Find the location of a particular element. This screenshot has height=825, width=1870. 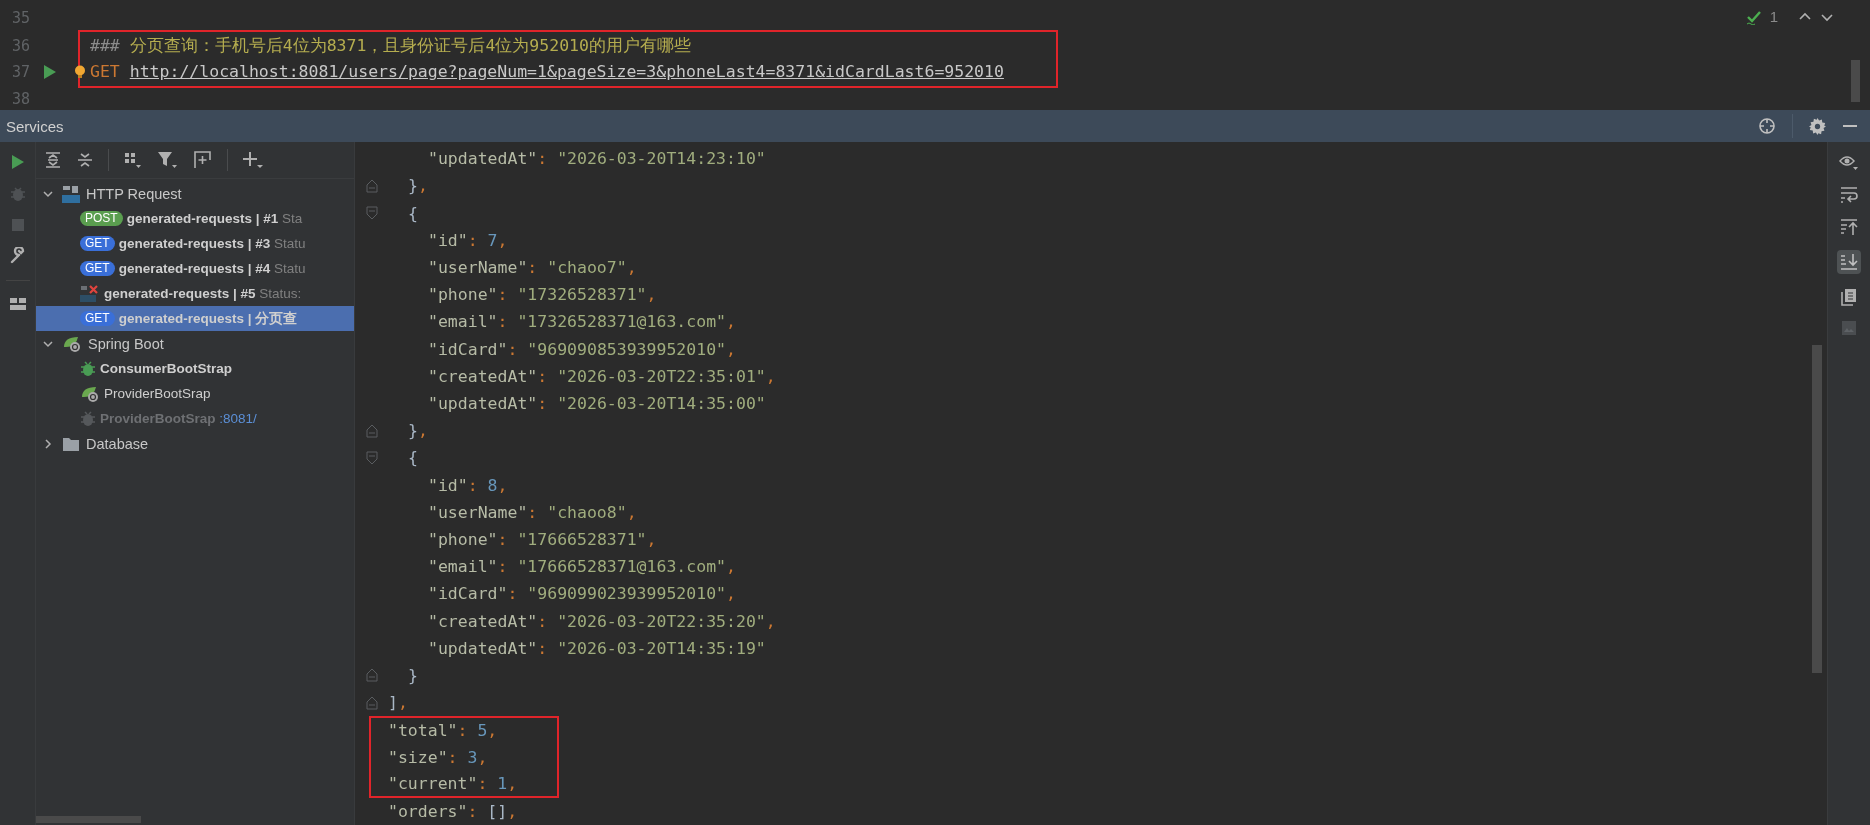

eye-icon is located at coordinates (1849, 163).